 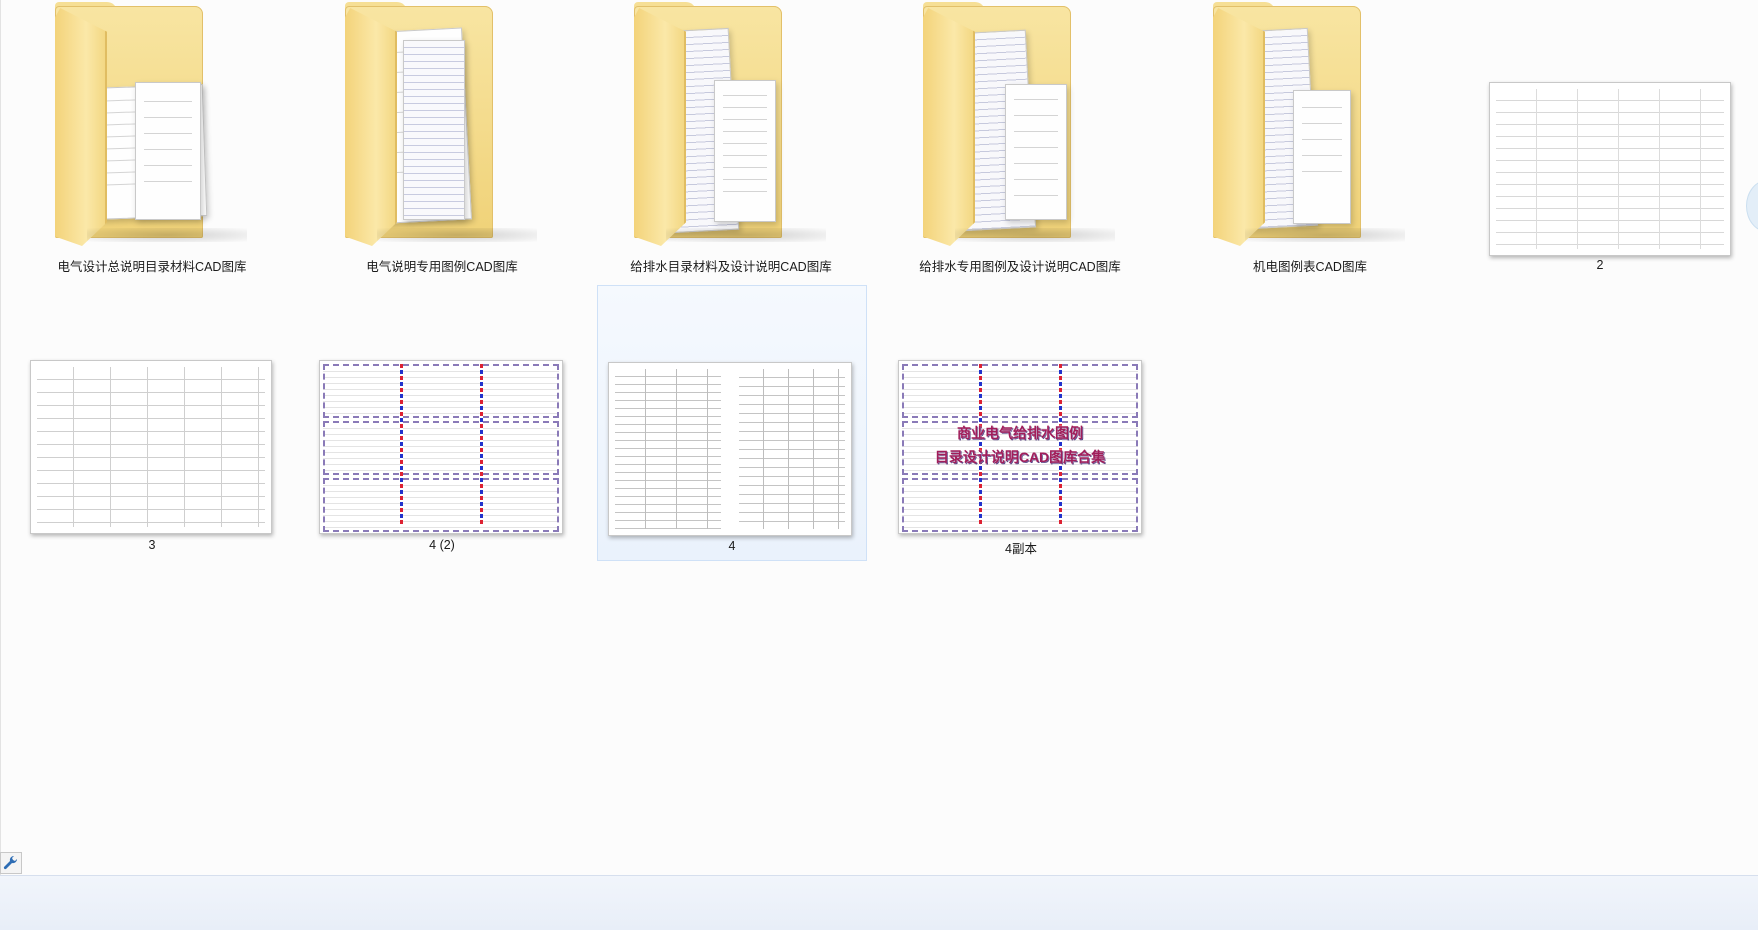 I want to click on image-file-item: 2, so click(x=1600, y=138).